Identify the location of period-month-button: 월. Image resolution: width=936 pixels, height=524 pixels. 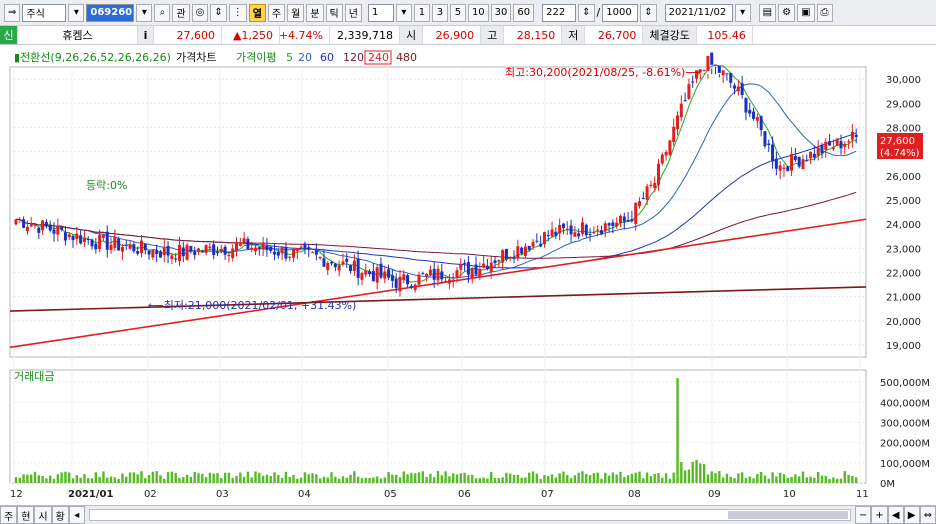
(296, 12).